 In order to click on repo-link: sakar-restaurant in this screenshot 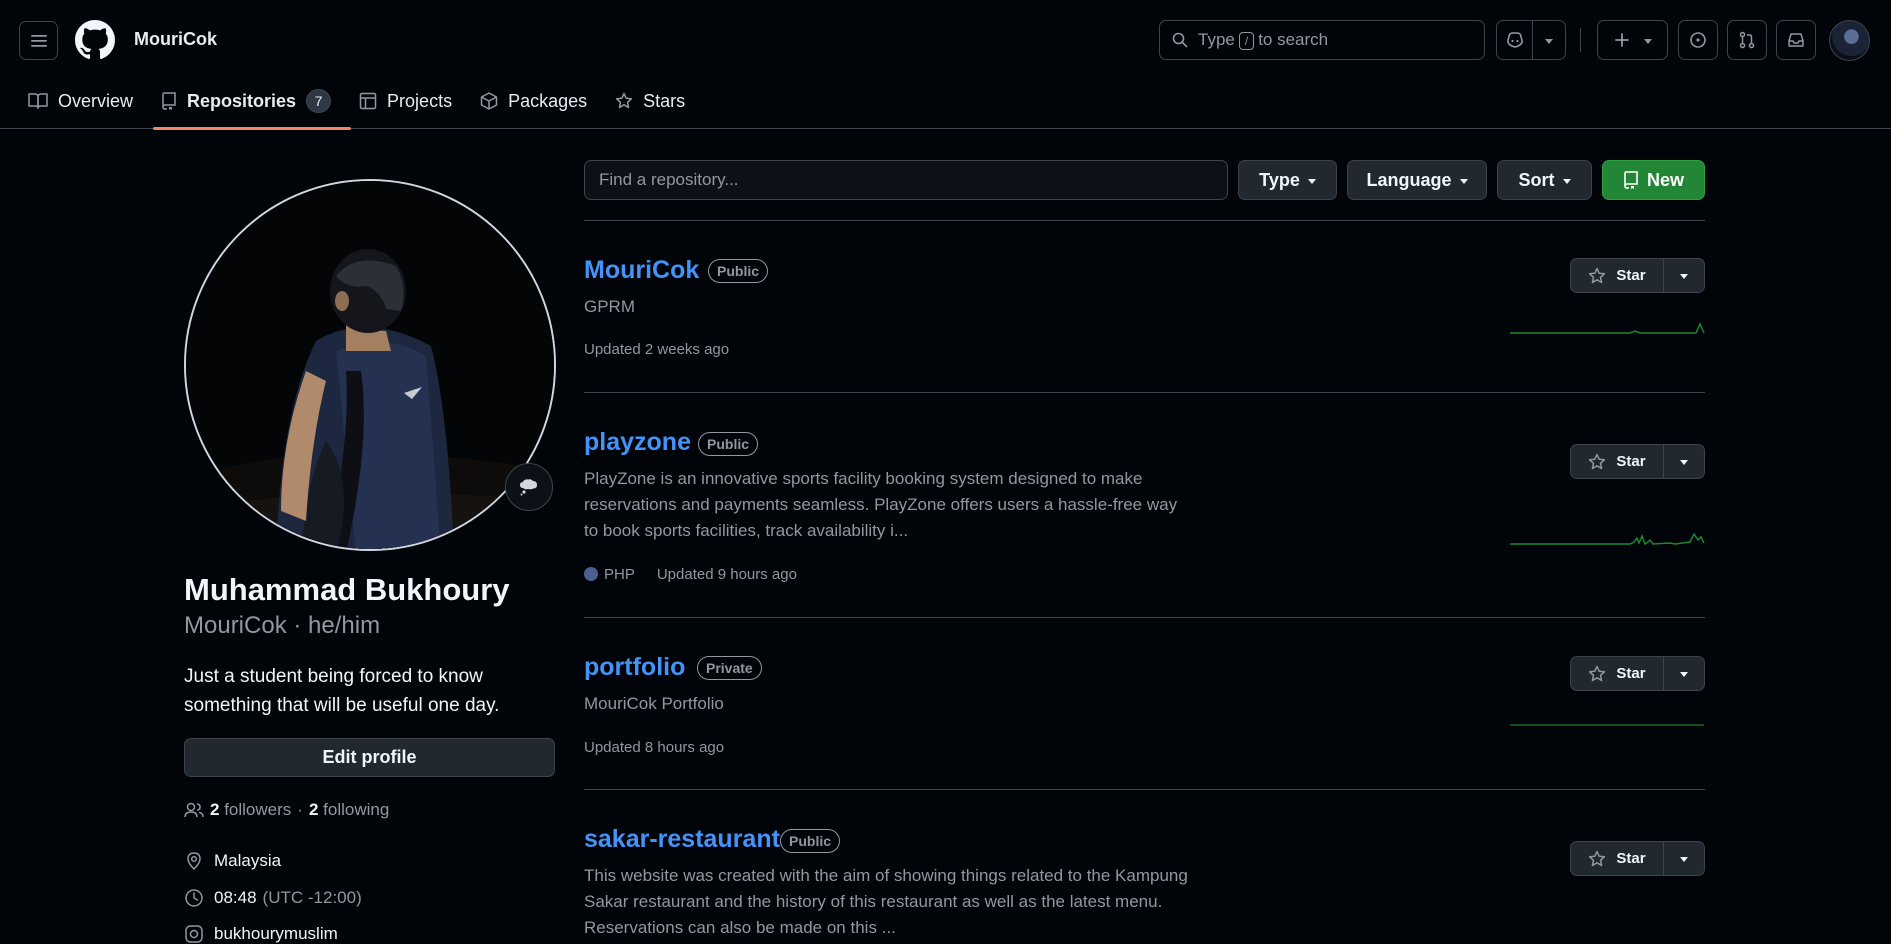, I will do `click(682, 839)`.